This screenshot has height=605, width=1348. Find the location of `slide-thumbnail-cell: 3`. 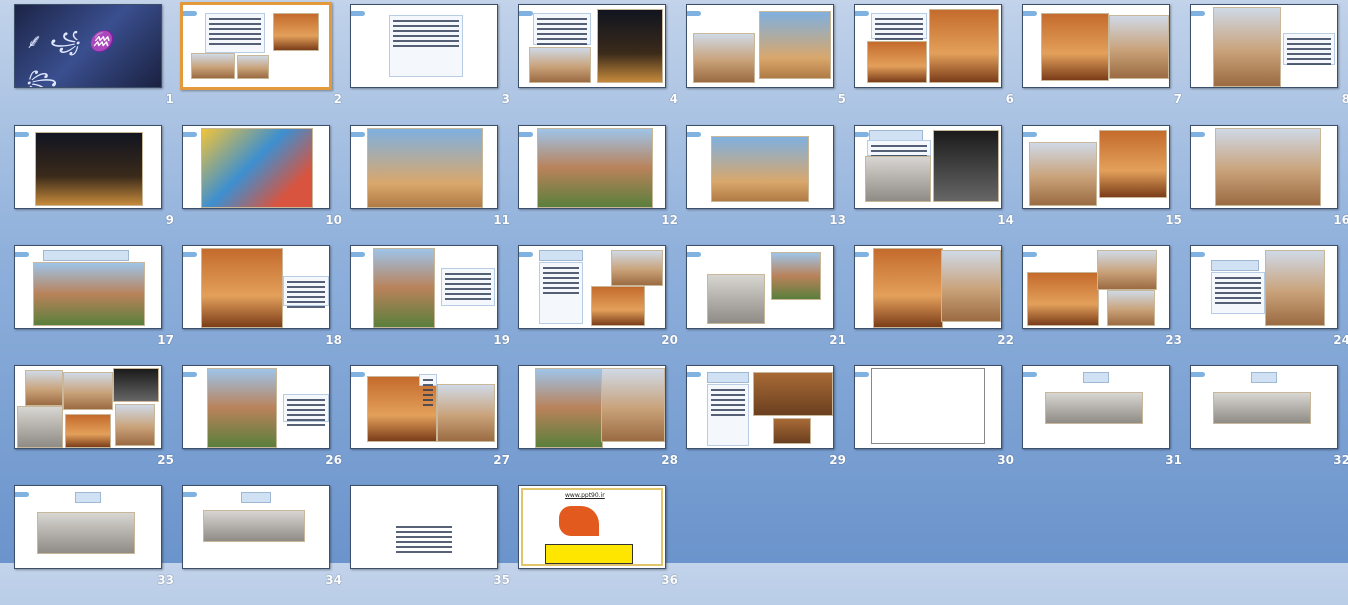

slide-thumbnail-cell: 3 is located at coordinates (434, 64).